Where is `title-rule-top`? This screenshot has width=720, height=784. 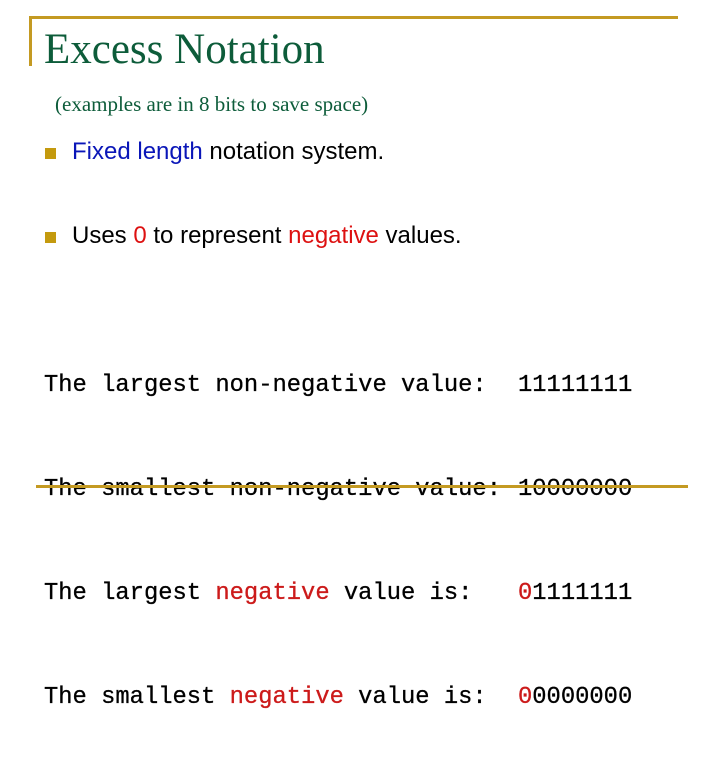
title-rule-top is located at coordinates (353, 17).